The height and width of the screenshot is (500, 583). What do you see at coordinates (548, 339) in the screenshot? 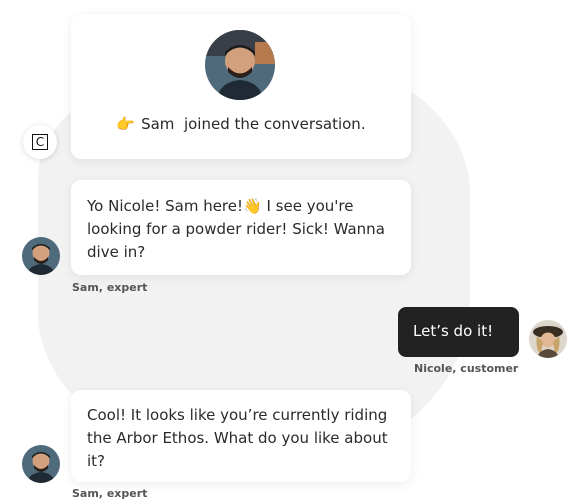
I see `nicole-avatar` at bounding box center [548, 339].